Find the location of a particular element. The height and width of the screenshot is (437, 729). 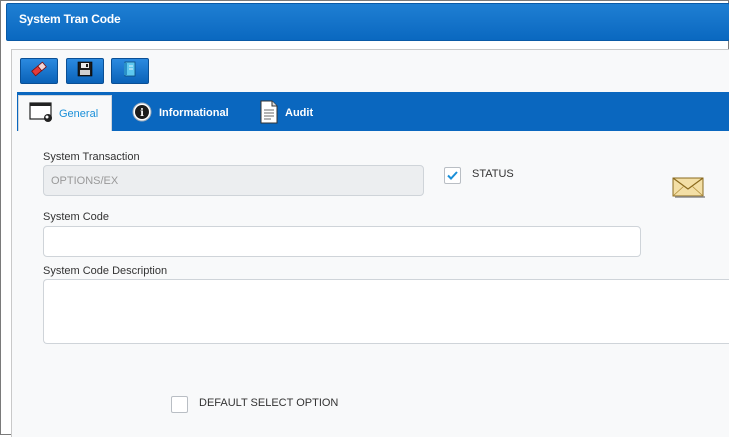

notebook-icon is located at coordinates (130, 71).